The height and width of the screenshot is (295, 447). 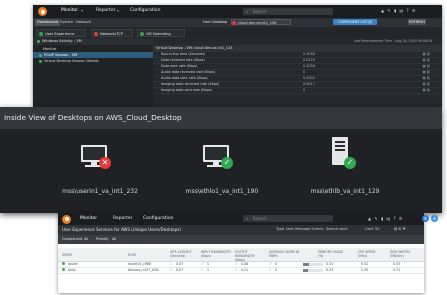 What do you see at coordinates (309, 78) in the screenshot?
I see `metric-value: 0.0002` at bounding box center [309, 78].